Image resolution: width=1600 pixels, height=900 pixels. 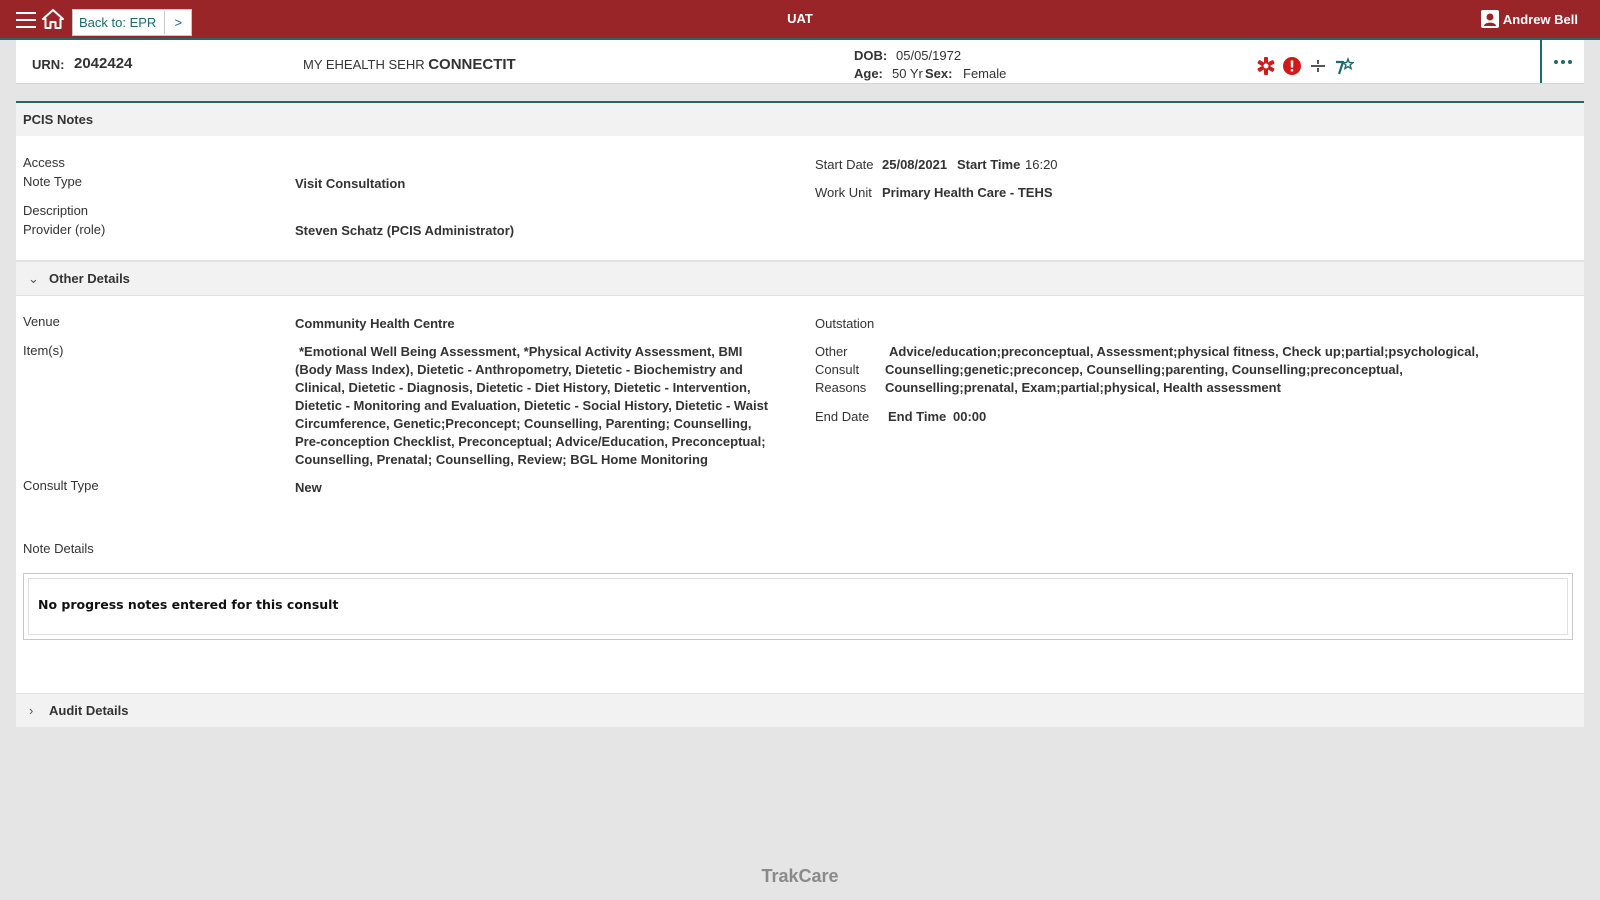 I want to click on venue-label: Venue, so click(x=41, y=321).